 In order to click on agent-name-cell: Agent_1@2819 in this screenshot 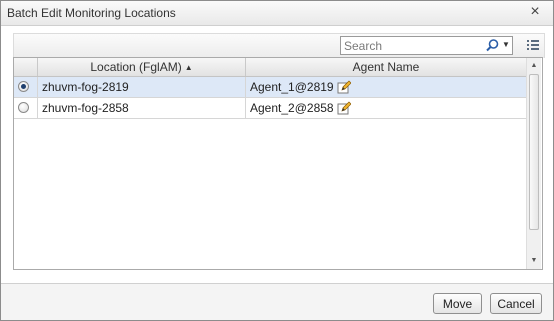, I will do `click(386, 87)`.